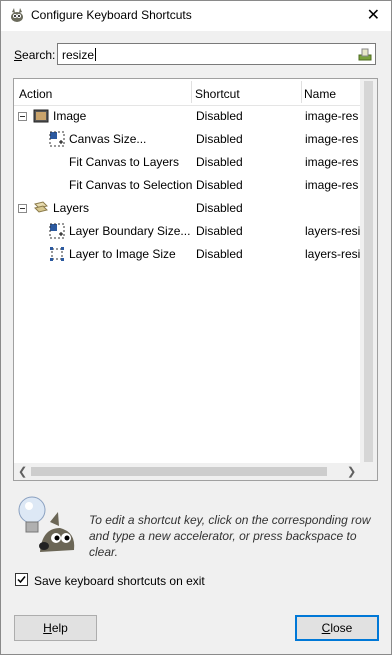 Image resolution: width=392 pixels, height=655 pixels. What do you see at coordinates (79, 55) in the screenshot?
I see `search-input-value: resize` at bounding box center [79, 55].